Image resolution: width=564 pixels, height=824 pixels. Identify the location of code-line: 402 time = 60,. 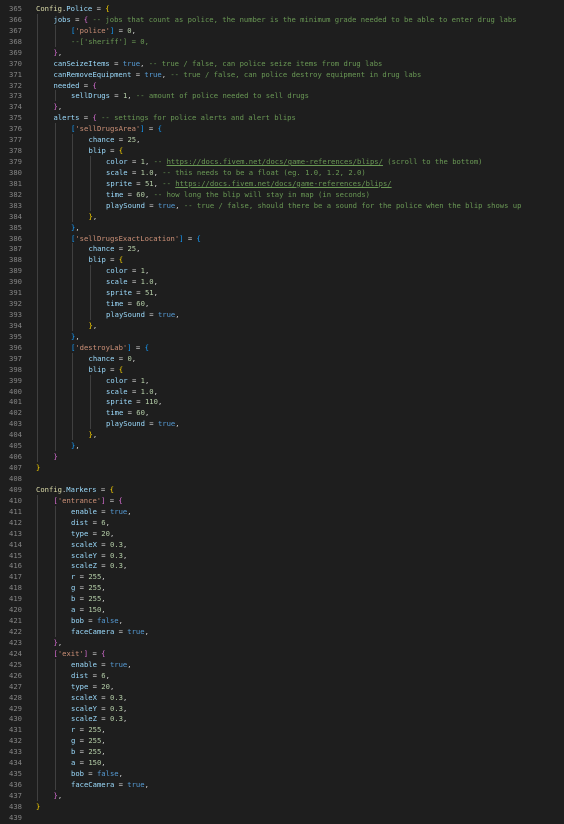
(282, 412).